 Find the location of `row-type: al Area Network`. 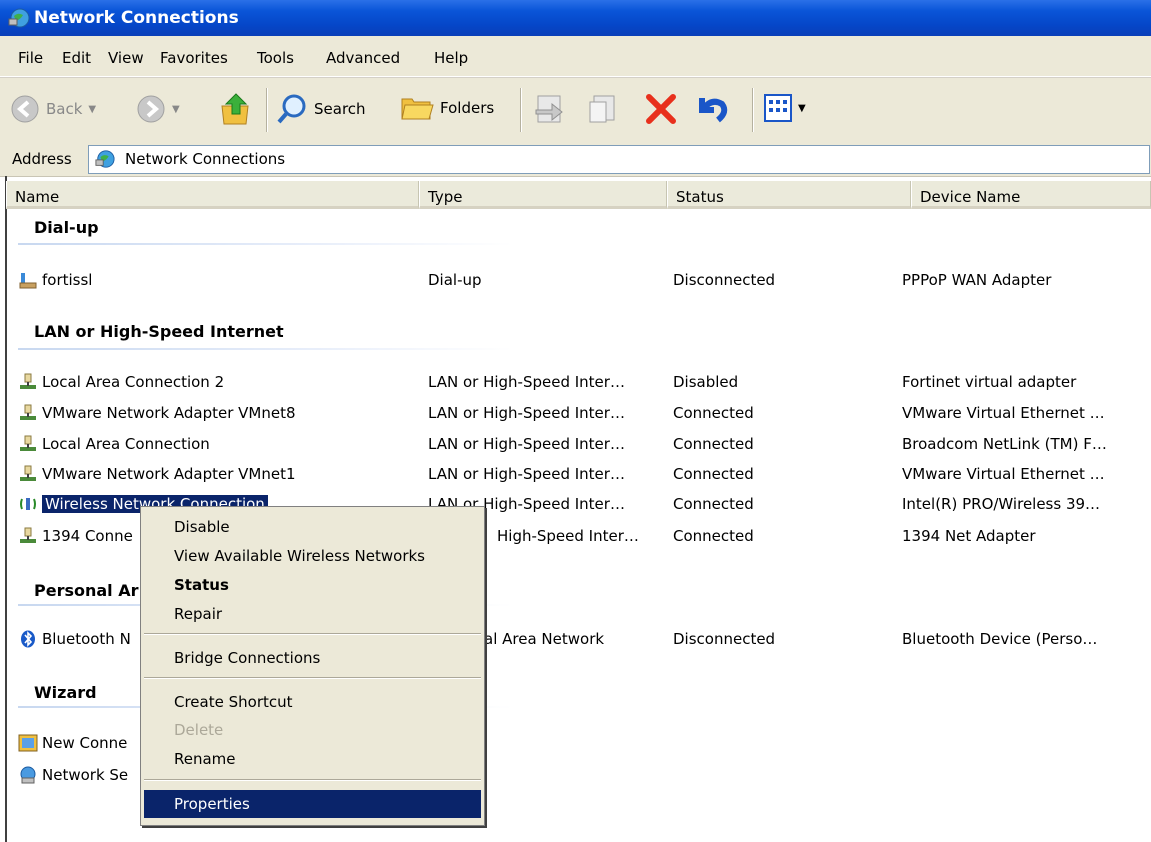

row-type: al Area Network is located at coordinates (544, 639).